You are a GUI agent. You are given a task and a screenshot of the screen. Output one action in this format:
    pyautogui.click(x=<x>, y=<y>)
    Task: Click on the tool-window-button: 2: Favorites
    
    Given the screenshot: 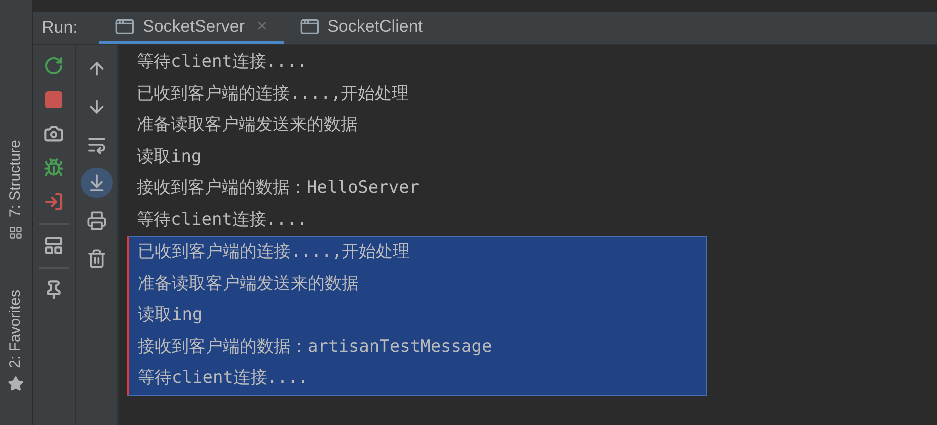 What is the action you would take?
    pyautogui.click(x=16, y=341)
    